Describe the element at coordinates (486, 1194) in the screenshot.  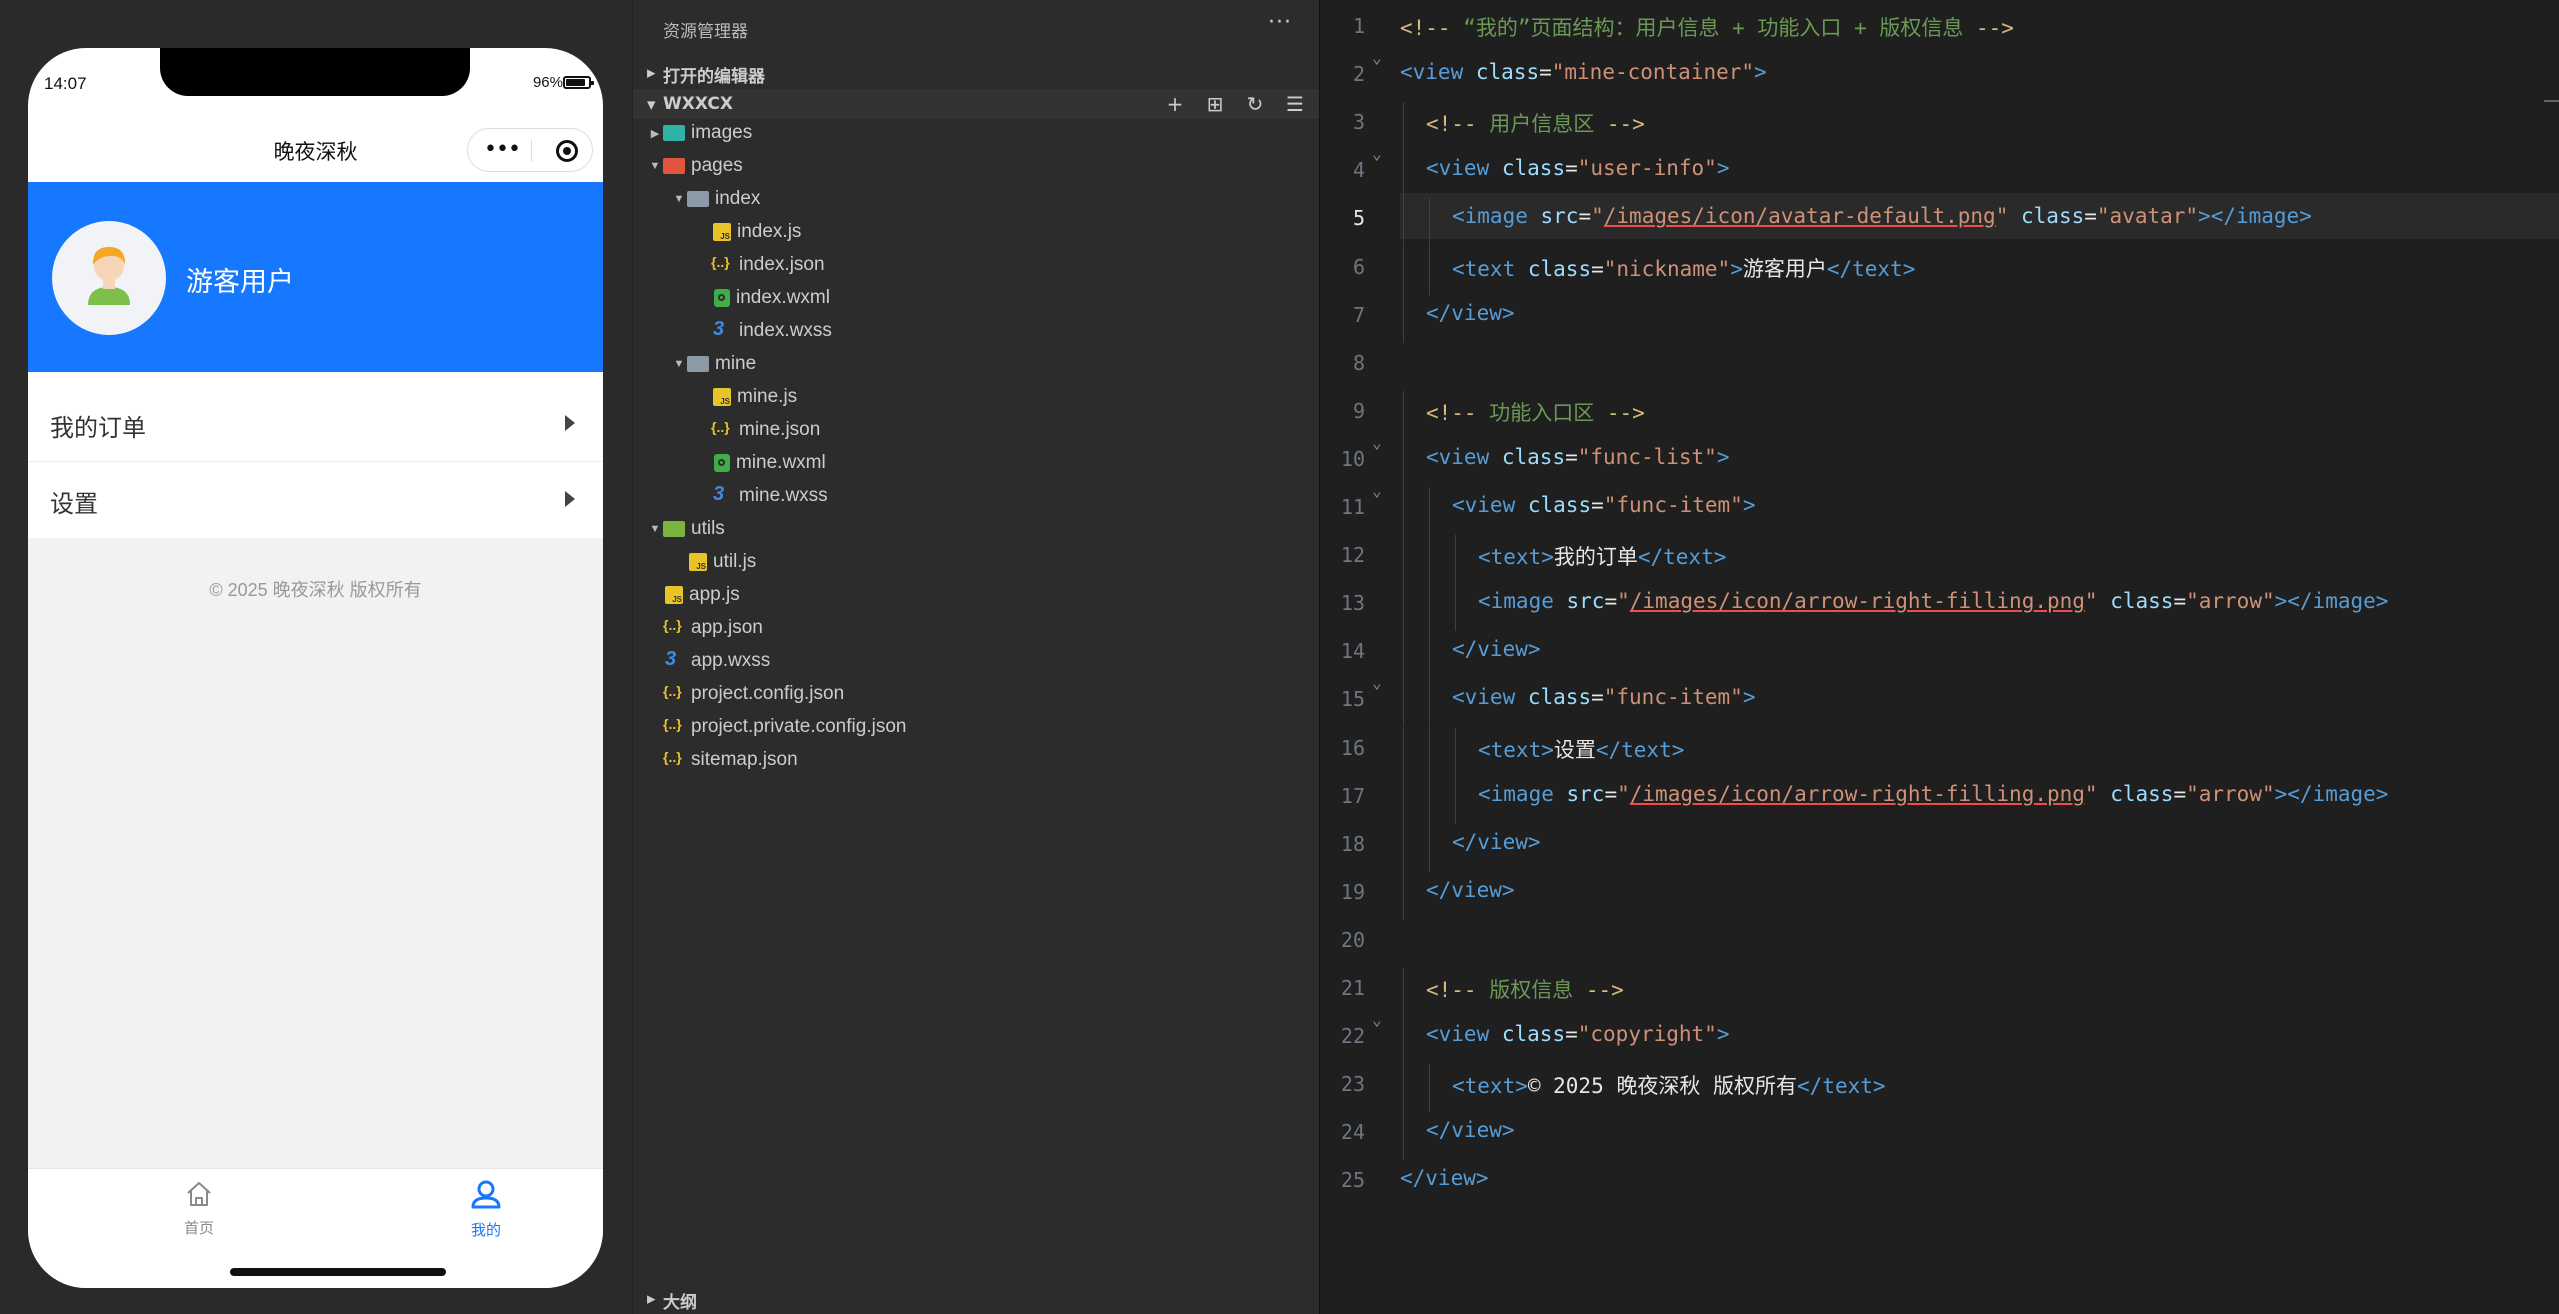
I see `user-icon` at that location.